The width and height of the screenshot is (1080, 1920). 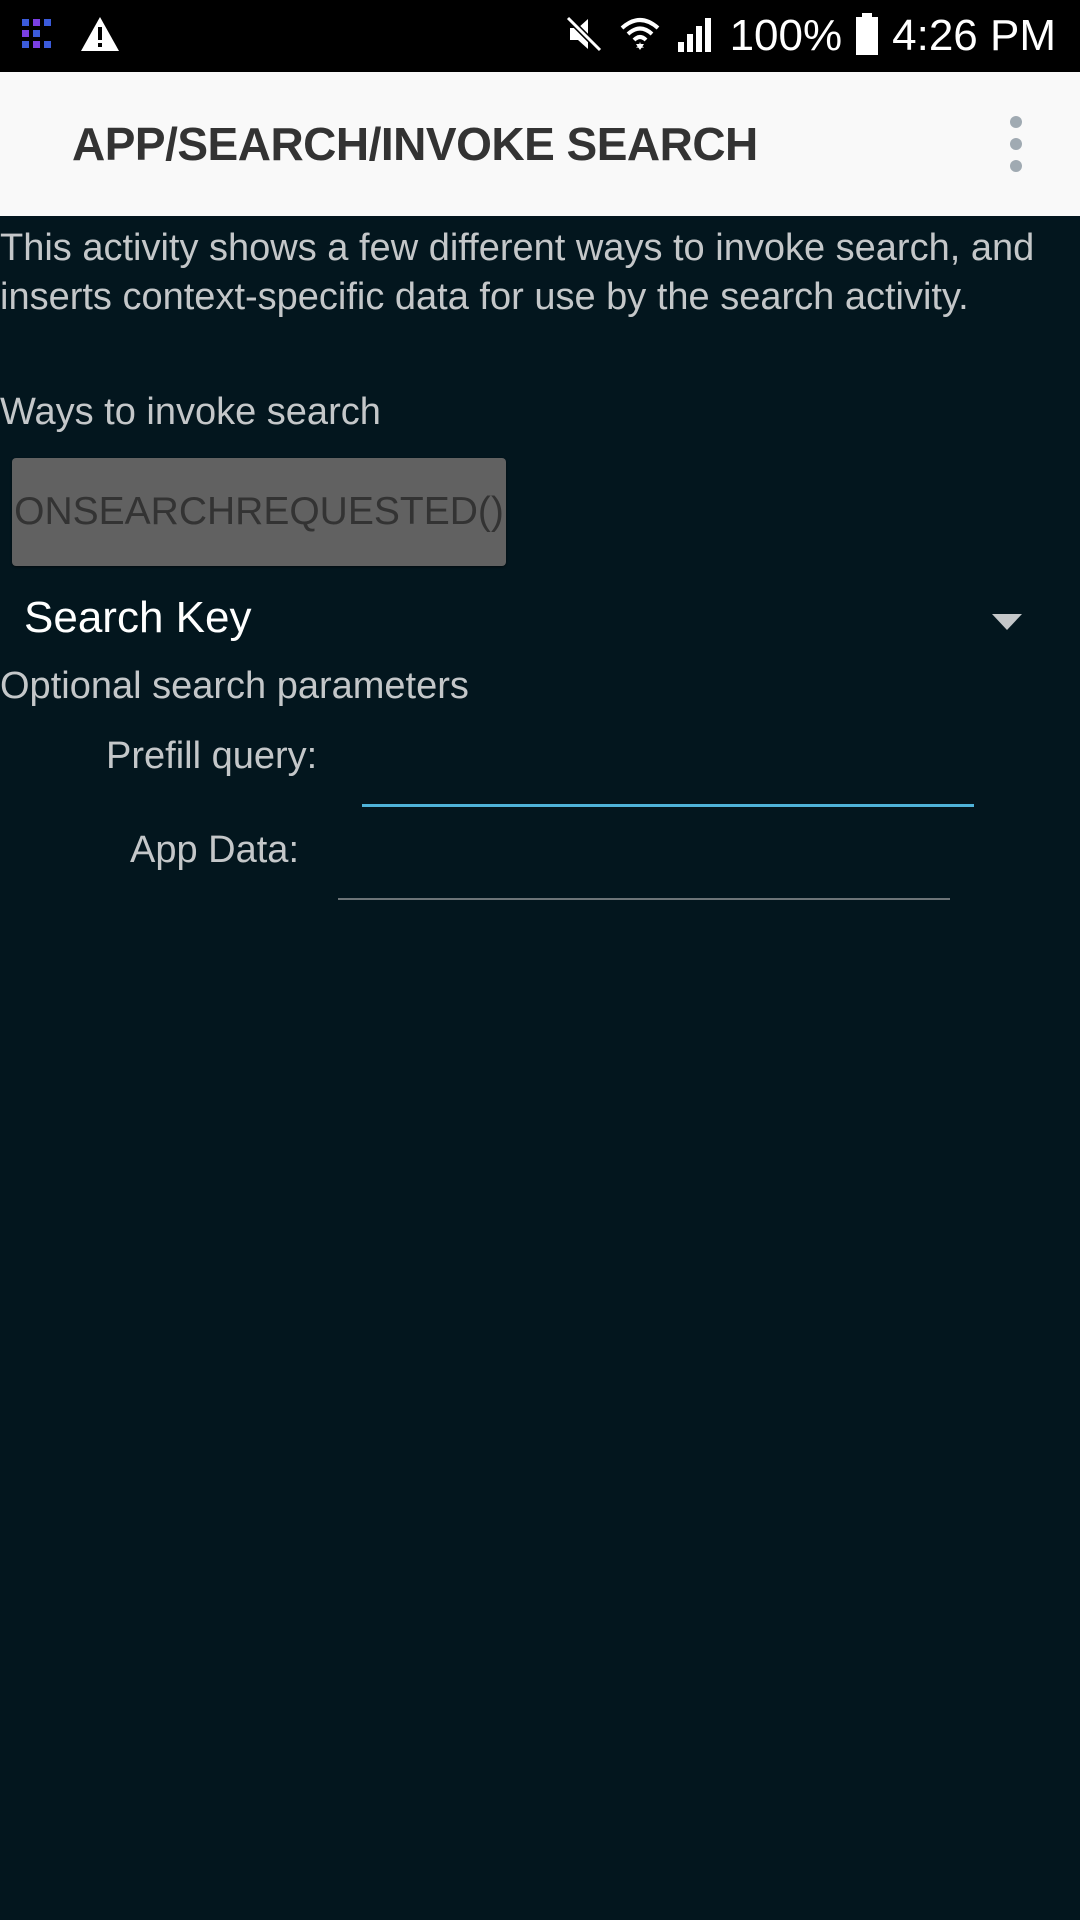 What do you see at coordinates (668, 756) in the screenshot?
I see `prefill-query-field` at bounding box center [668, 756].